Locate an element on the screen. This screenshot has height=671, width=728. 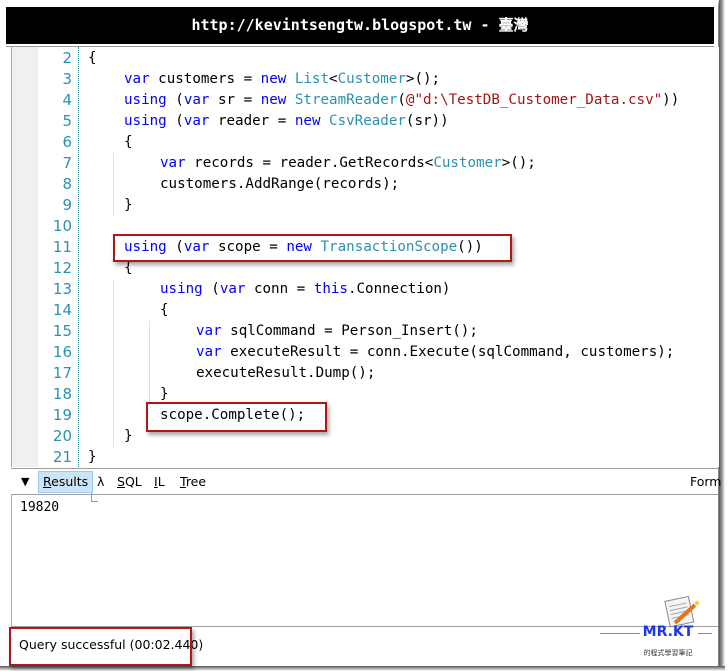
keyword-token: this is located at coordinates (330, 289).